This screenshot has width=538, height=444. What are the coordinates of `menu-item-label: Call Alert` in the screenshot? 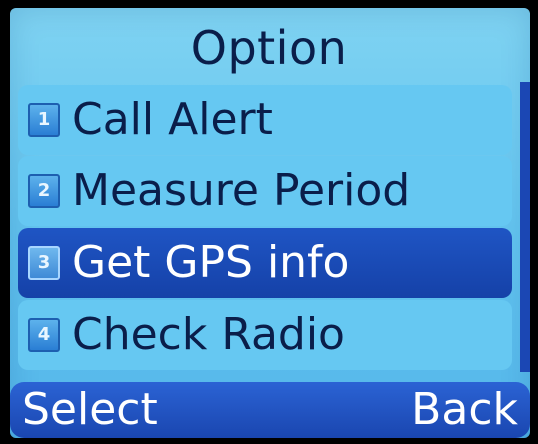 It's located at (172, 119).